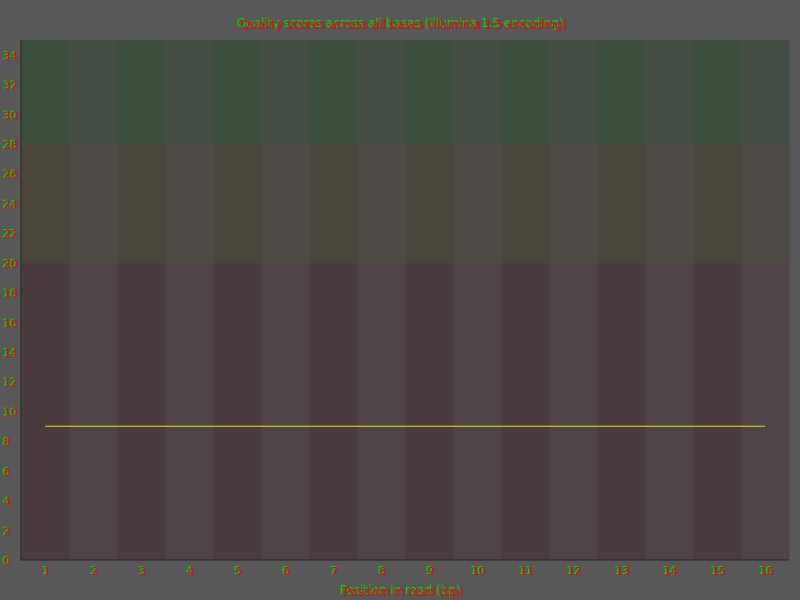  I want to click on x-tick-label-overlay: 12, so click(575, 571).